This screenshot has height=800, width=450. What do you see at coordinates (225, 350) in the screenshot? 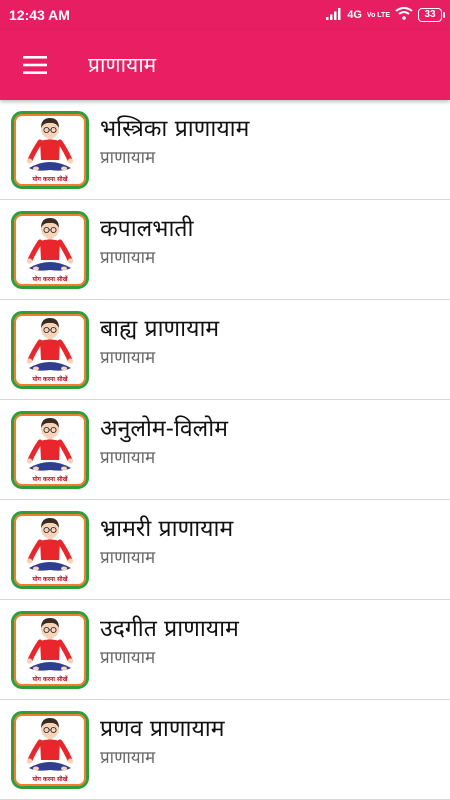
I see `list-item-3: योग करना सीखें बाह्य प्राणायाम प्राणायाम` at bounding box center [225, 350].